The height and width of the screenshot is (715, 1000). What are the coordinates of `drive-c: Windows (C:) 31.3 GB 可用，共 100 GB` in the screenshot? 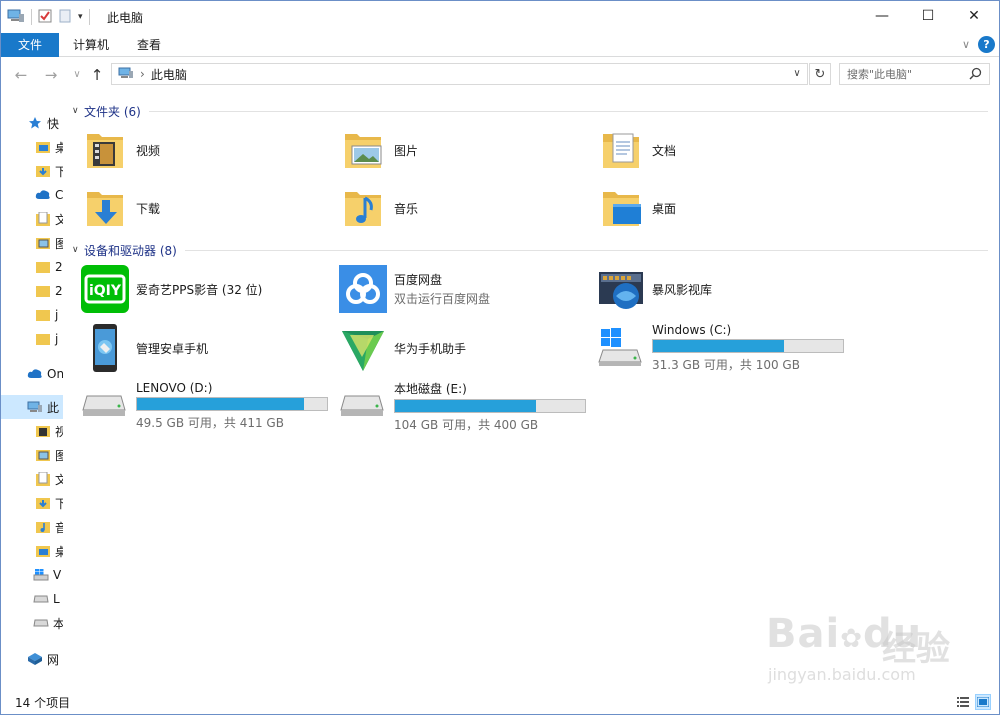 It's located at (724, 348).